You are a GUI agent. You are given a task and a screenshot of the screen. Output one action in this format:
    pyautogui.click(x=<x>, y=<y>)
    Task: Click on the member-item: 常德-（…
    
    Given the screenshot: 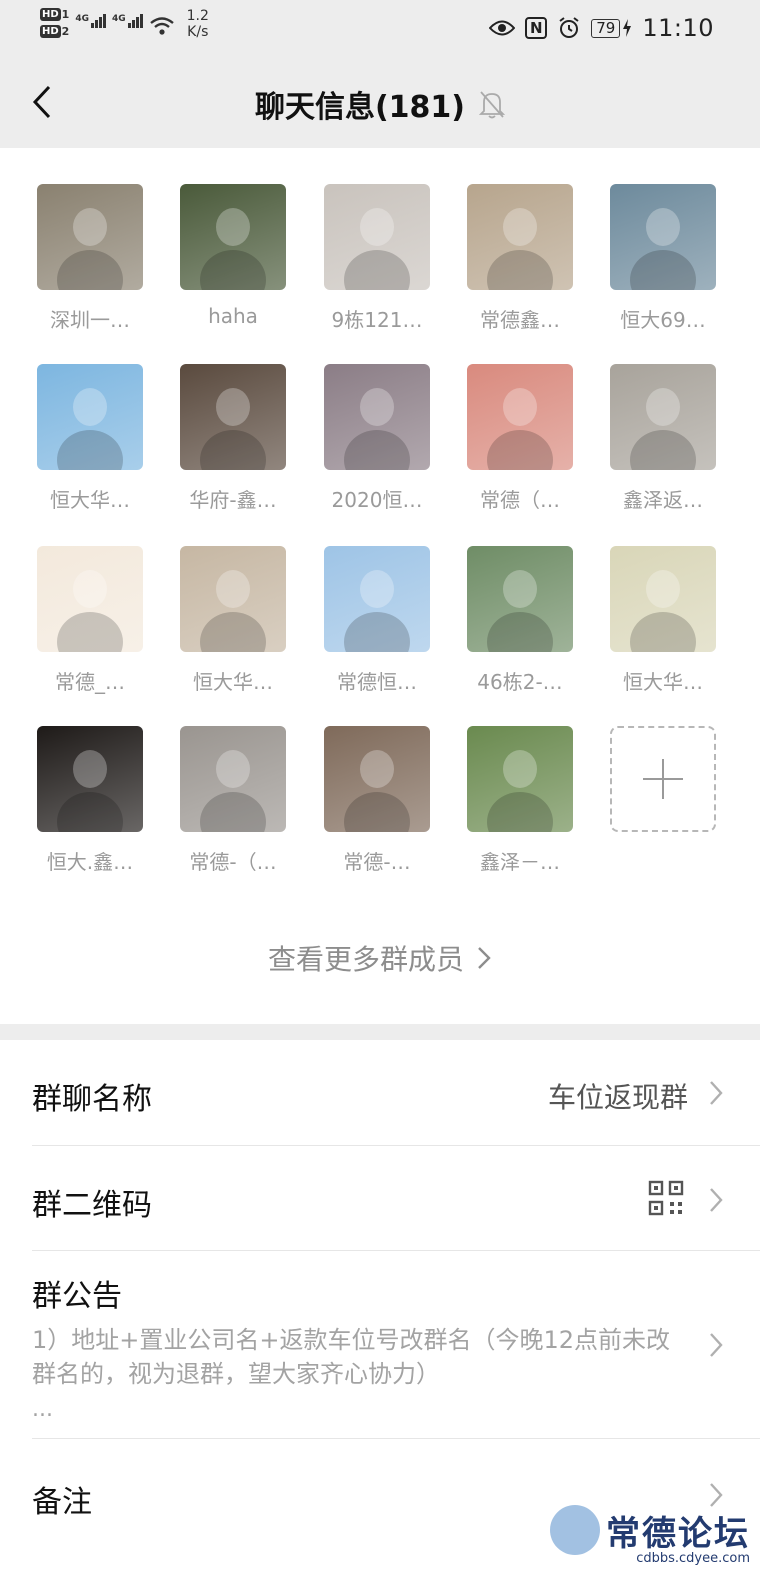 What is the action you would take?
    pyautogui.click(x=233, y=800)
    